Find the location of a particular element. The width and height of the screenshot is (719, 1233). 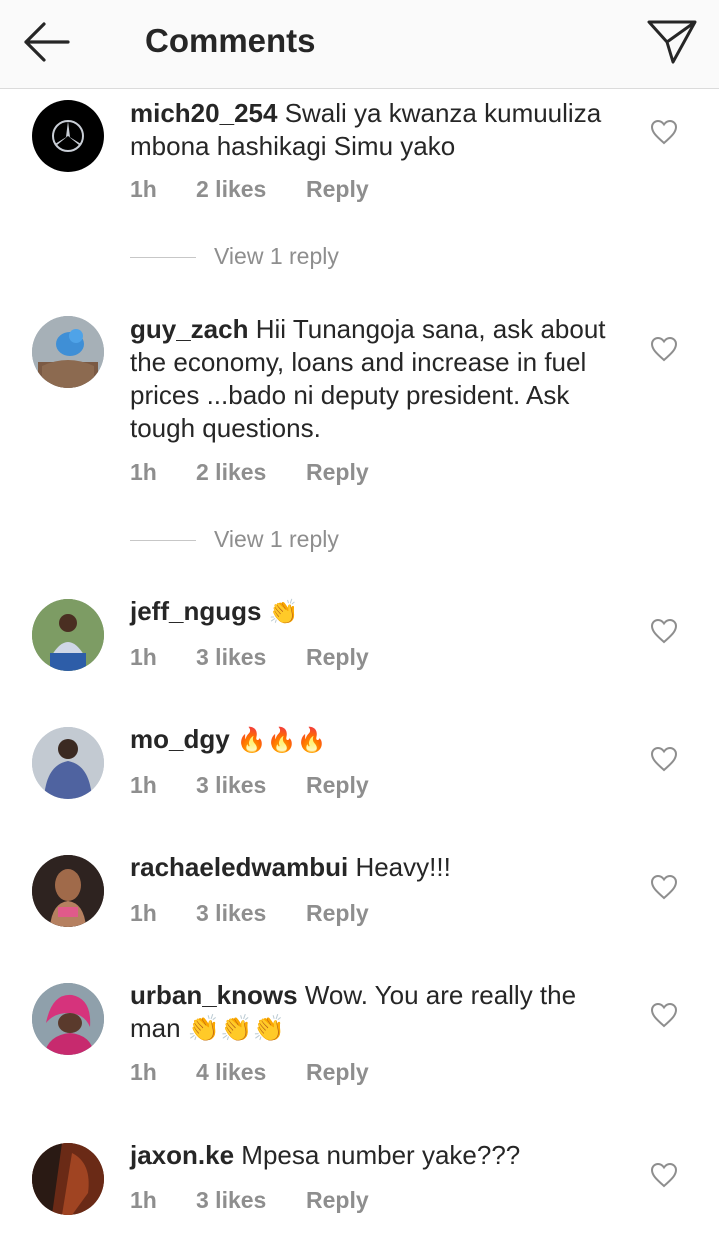

comment-text: 👏 is located at coordinates (283, 612).